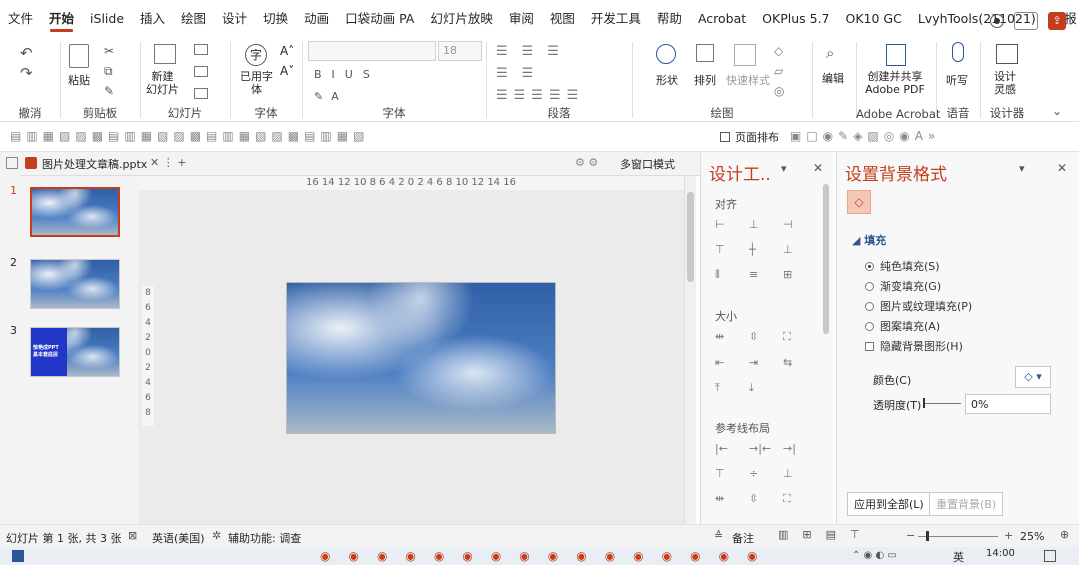 The height and width of the screenshot is (565, 1079). Describe the element at coordinates (132, 535) in the screenshot. I see `spellcheck-icon: ⊠` at that location.